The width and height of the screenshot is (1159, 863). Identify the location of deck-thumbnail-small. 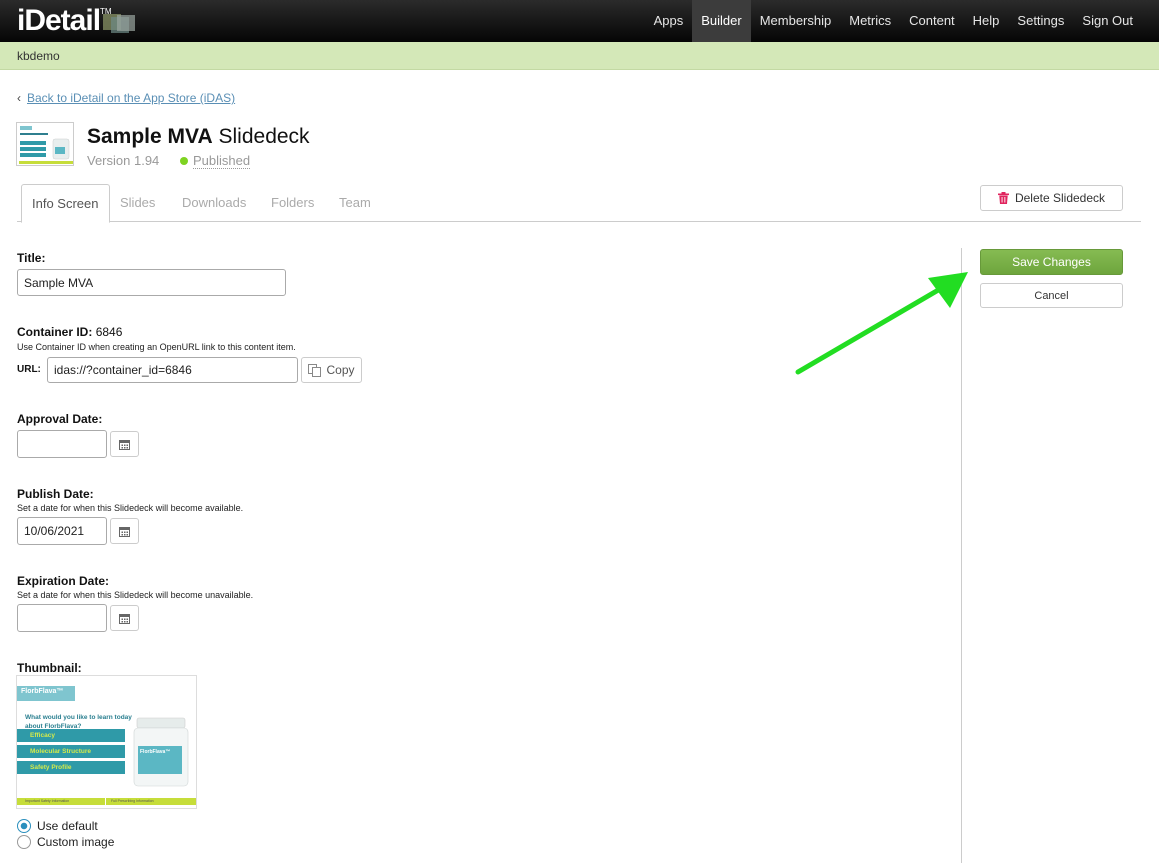
(45, 144).